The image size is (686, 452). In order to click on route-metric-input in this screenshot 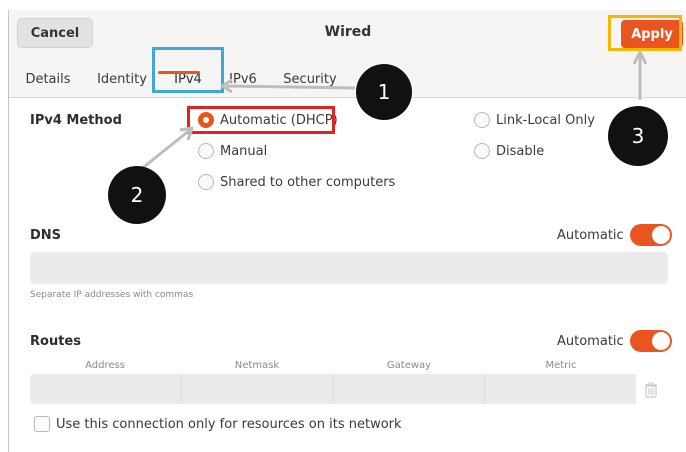, I will do `click(560, 389)`.